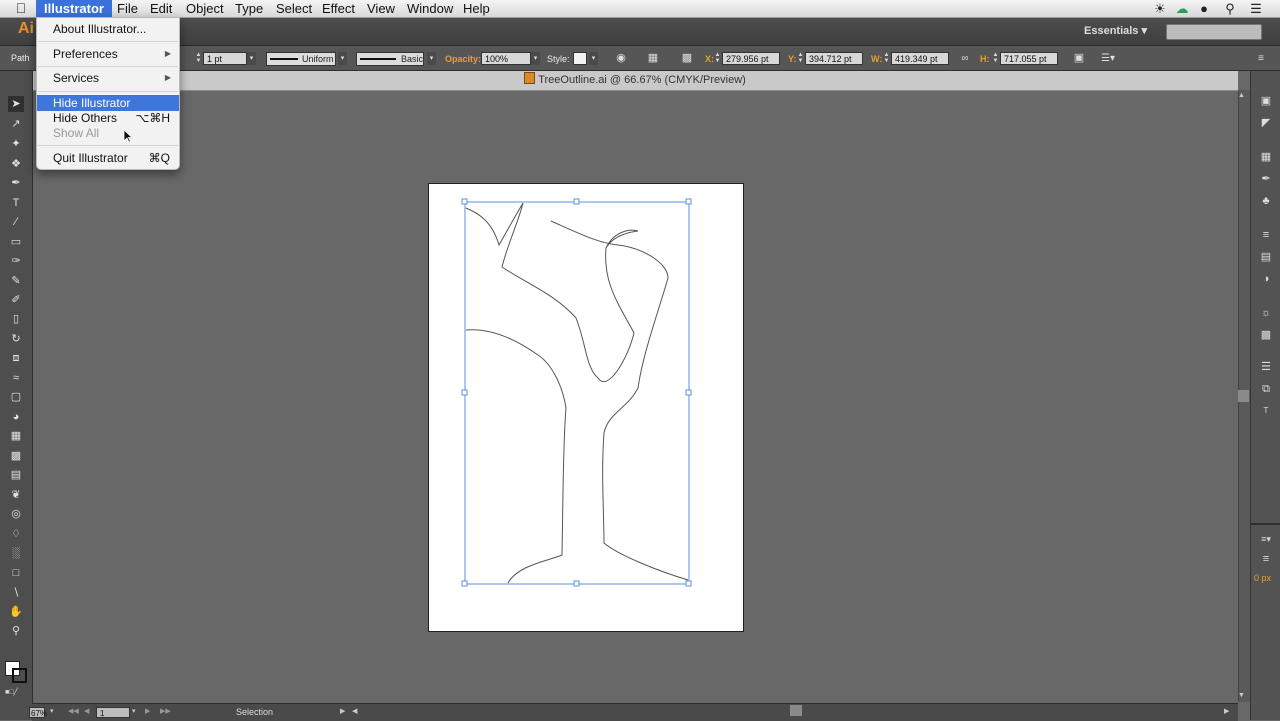  I want to click on brightness-icon: ☀, so click(1160, 8).